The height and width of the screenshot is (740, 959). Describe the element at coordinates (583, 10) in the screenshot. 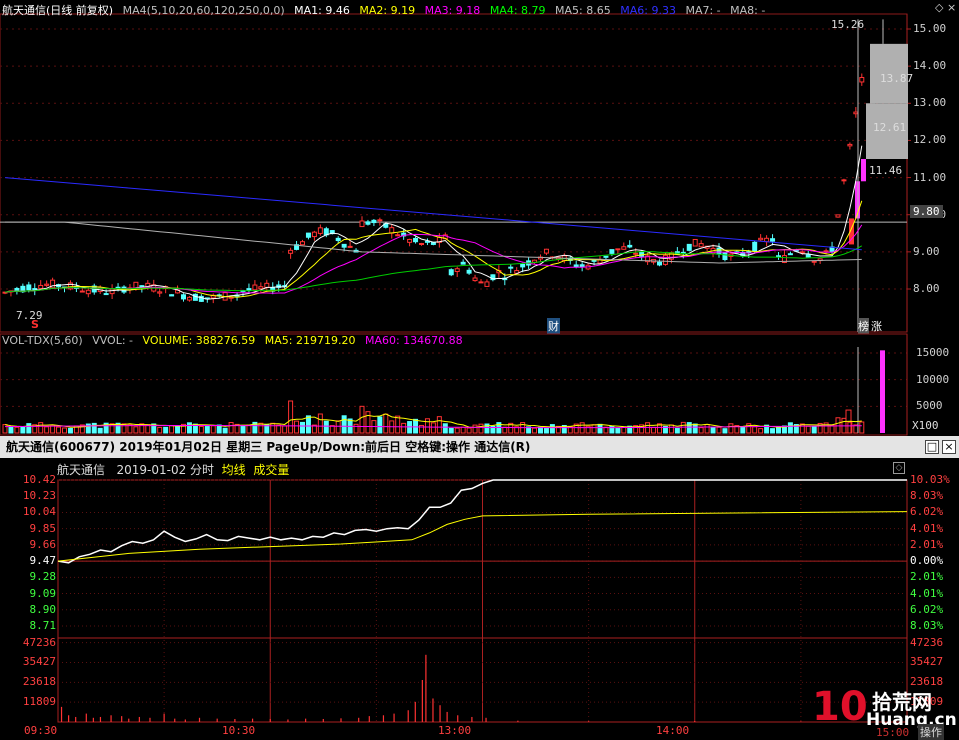

I see `ma5-label: MA5: 8.65` at that location.